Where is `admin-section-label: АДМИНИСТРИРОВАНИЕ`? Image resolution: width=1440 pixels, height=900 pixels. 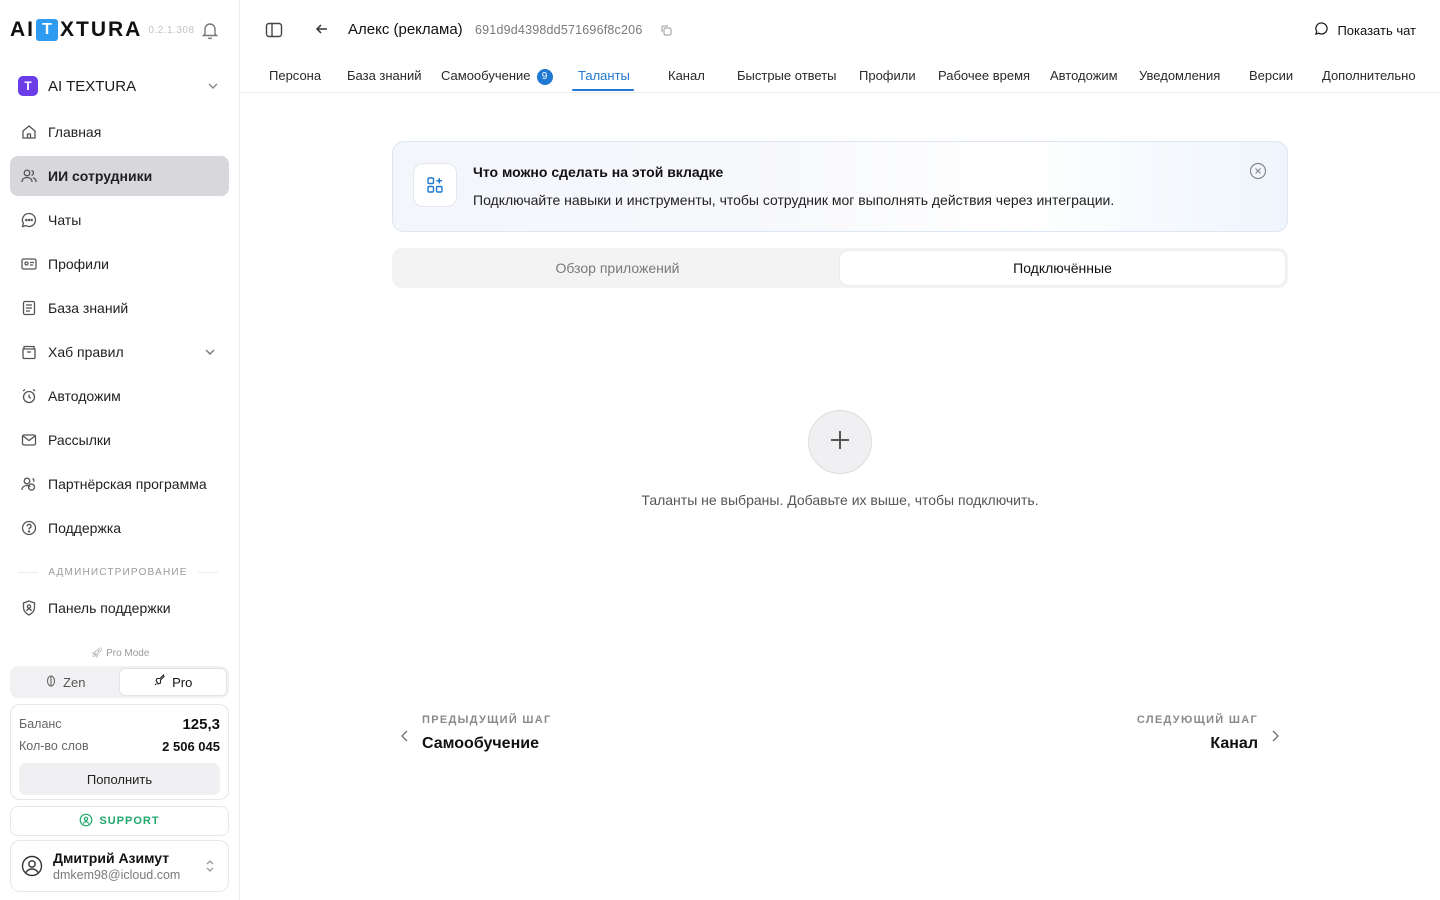
admin-section-label: АДМИНИСТРИРОВАНИЕ is located at coordinates (118, 572).